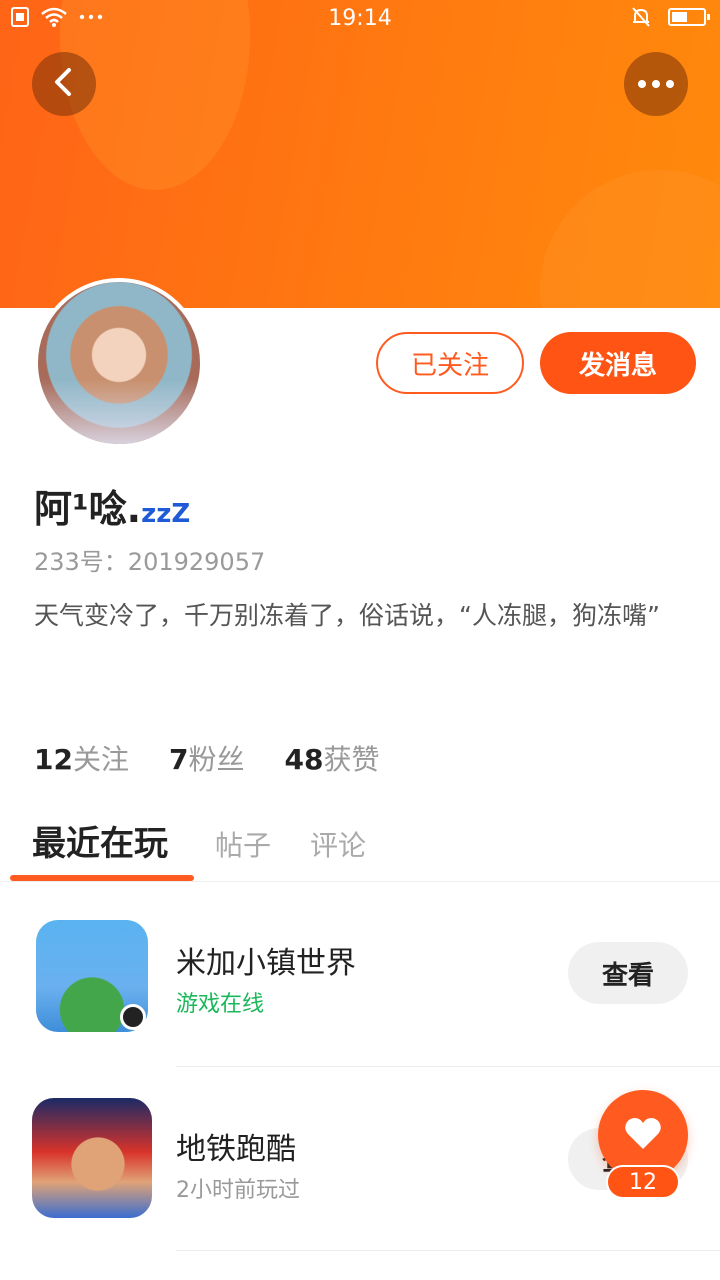 Image resolution: width=720 pixels, height=1280 pixels. I want to click on tab-posts: 帖子, so click(243, 844).